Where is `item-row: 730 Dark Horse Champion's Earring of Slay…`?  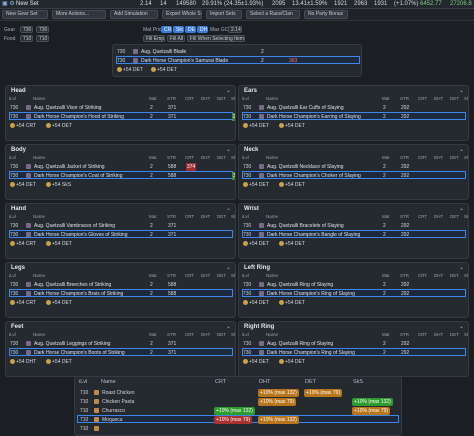 item-row: 730 Dark Horse Champion's Earring of Slay… is located at coordinates (354, 116).